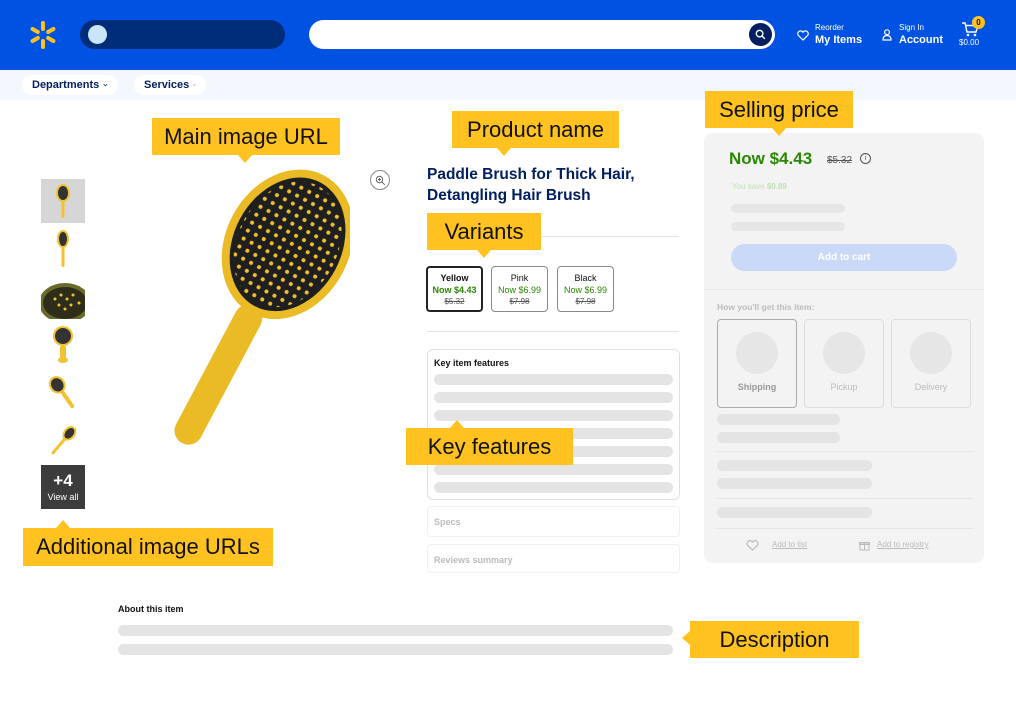  What do you see at coordinates (887, 35) in the screenshot?
I see `user-icon` at bounding box center [887, 35].